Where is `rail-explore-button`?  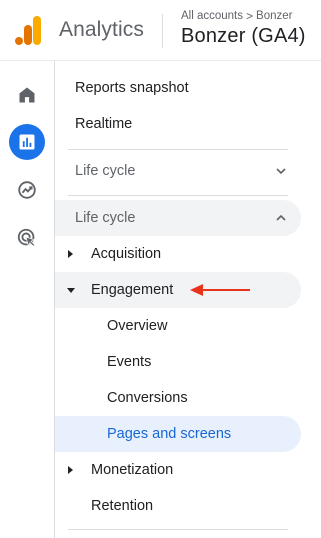
rail-explore-button is located at coordinates (27, 190).